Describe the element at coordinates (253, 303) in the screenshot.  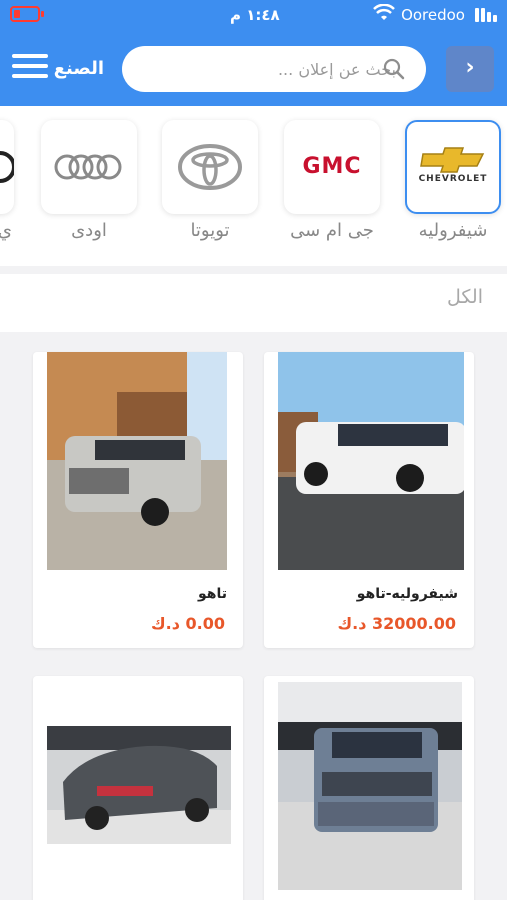
I see `filter-strip: الكل` at that location.